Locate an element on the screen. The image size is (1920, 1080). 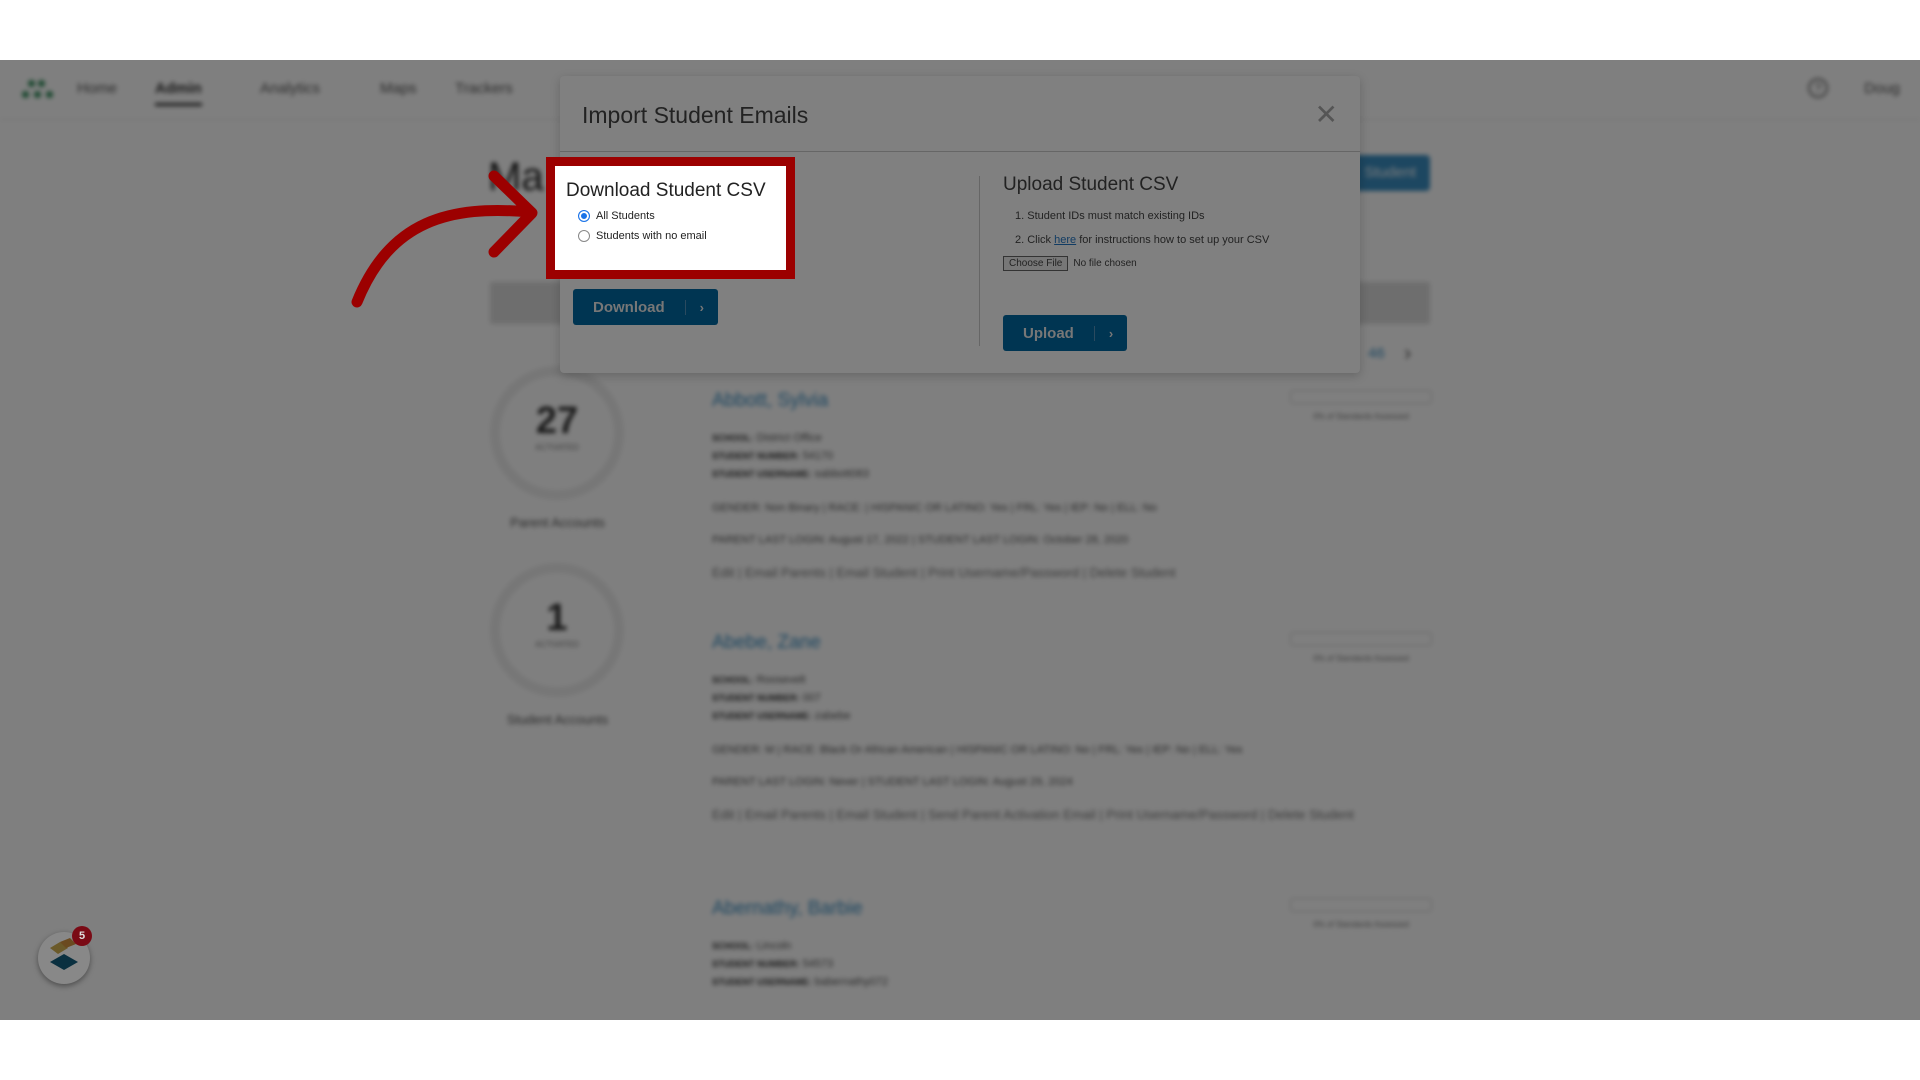
annotation-arrow-icon is located at coordinates (444, 239).